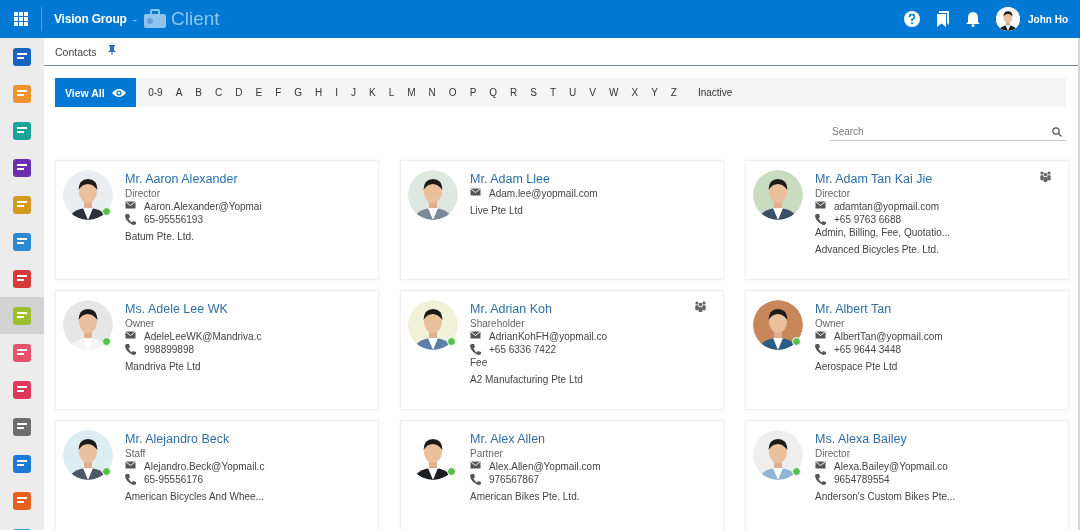  I want to click on contact-email: AlbertTan@yopmail.com, so click(888, 336).